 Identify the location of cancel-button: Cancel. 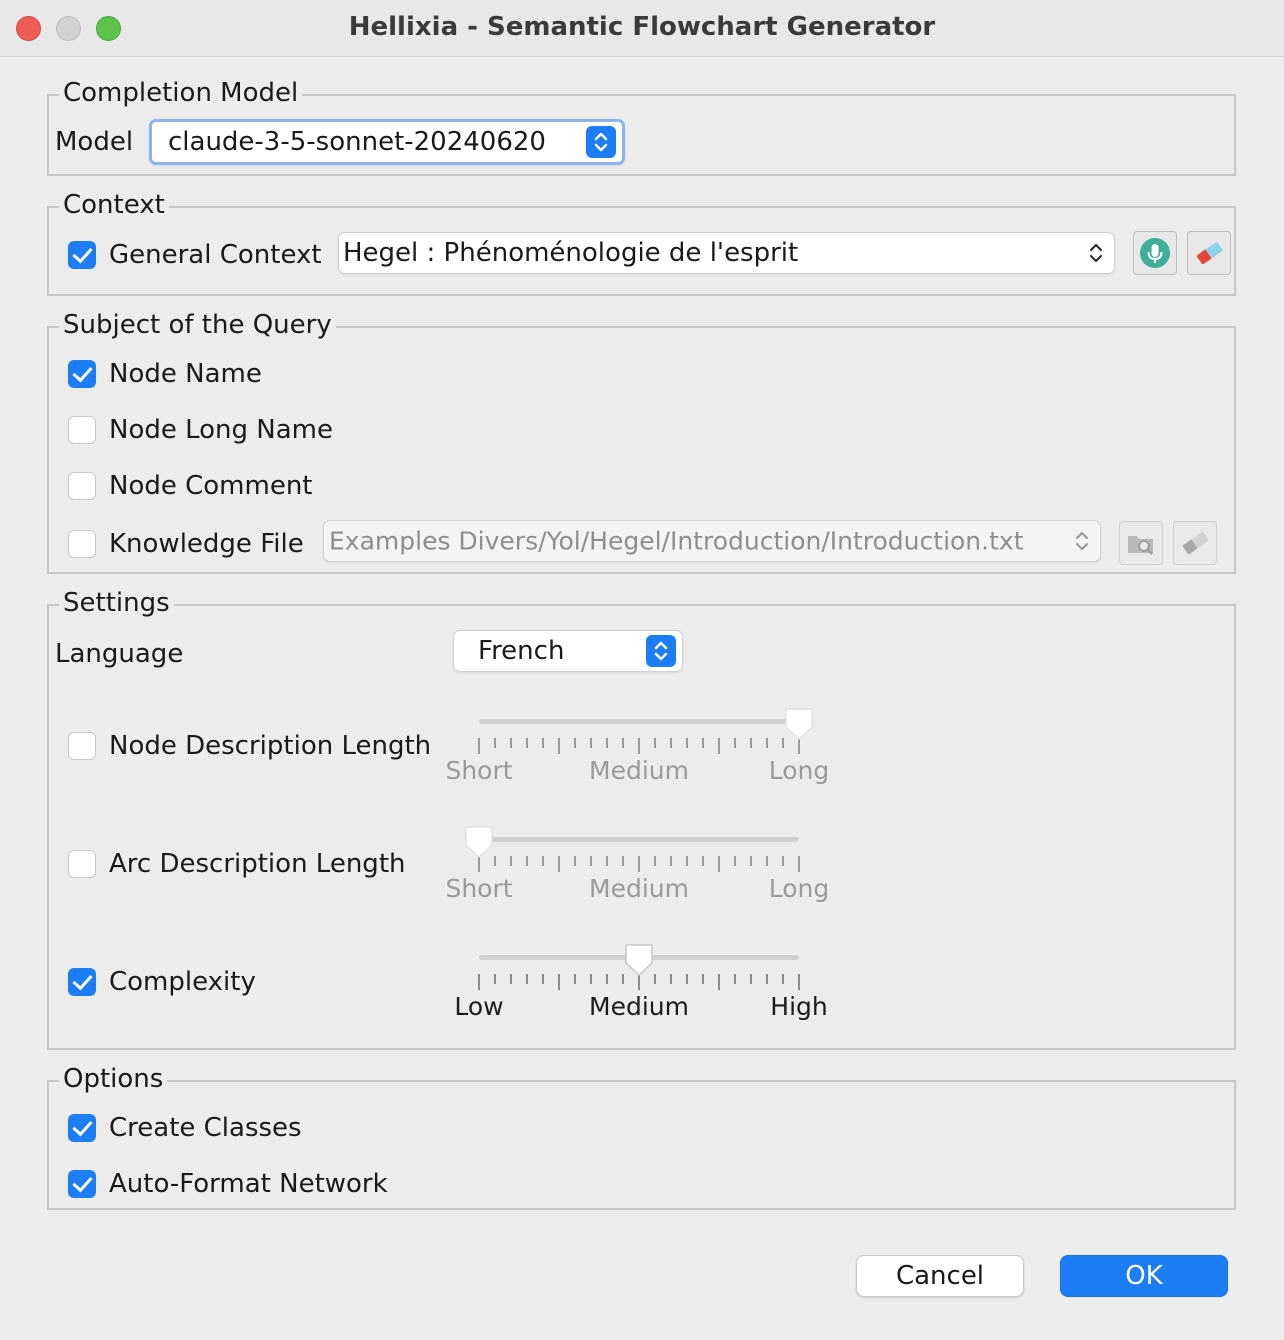
(940, 1276).